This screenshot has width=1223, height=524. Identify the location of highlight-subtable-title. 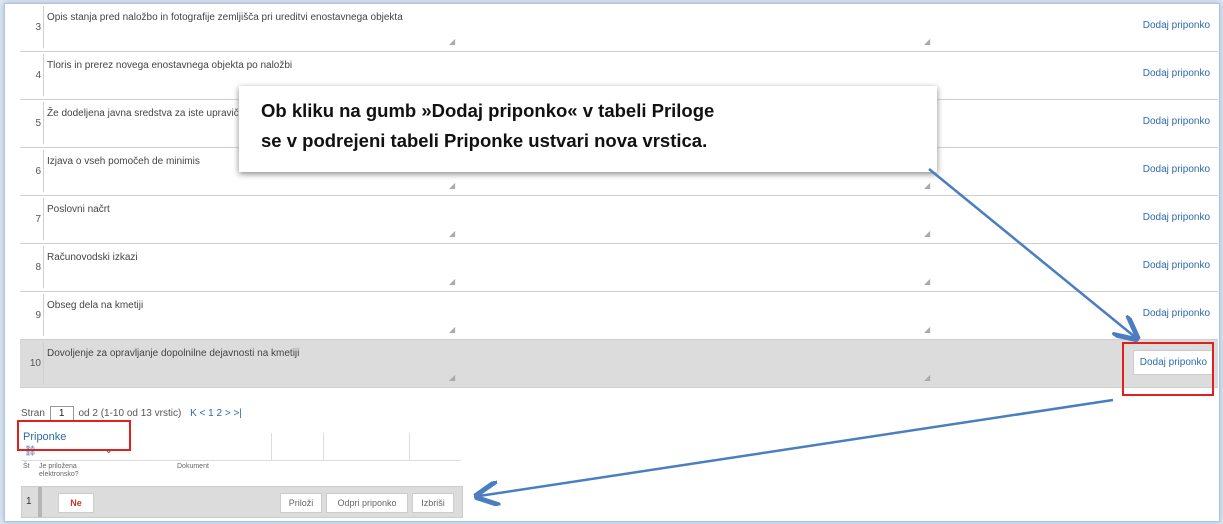
(74, 435).